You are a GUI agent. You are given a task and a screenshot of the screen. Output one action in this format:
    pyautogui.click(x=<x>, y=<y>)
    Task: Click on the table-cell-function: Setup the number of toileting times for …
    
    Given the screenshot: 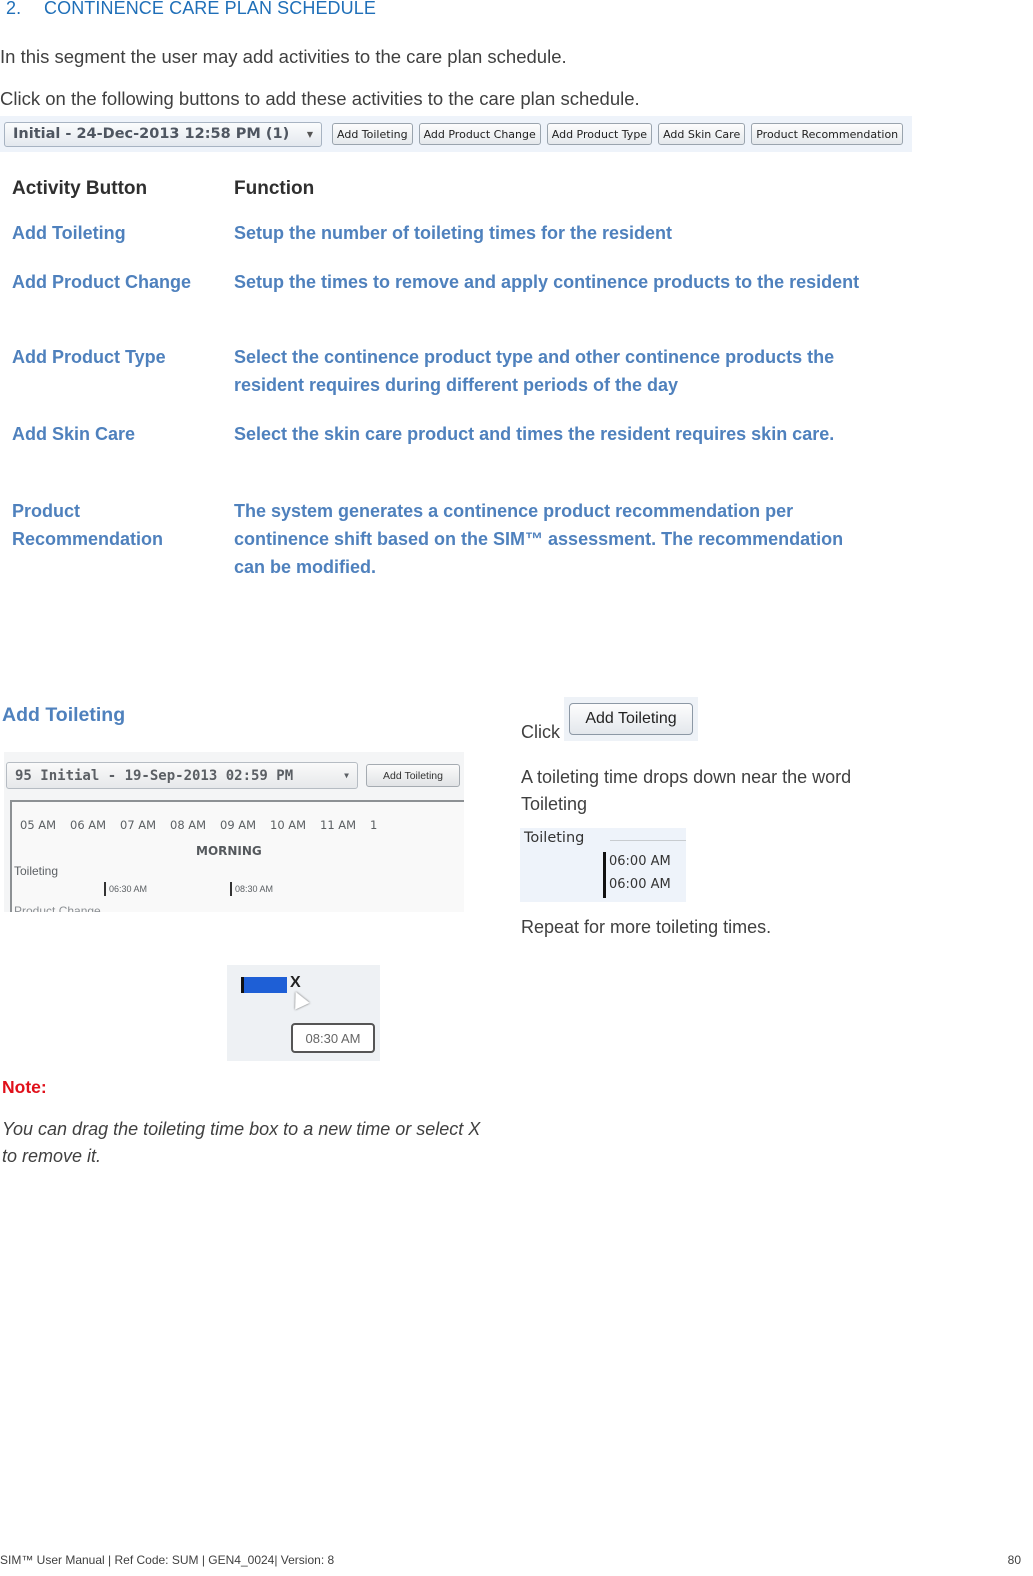 What is the action you would take?
    pyautogui.click(x=453, y=233)
    